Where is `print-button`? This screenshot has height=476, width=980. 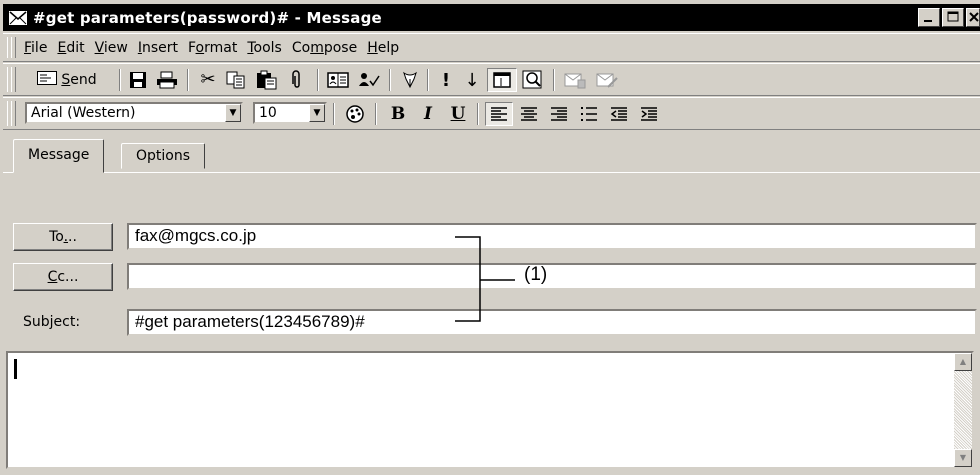 print-button is located at coordinates (167, 80).